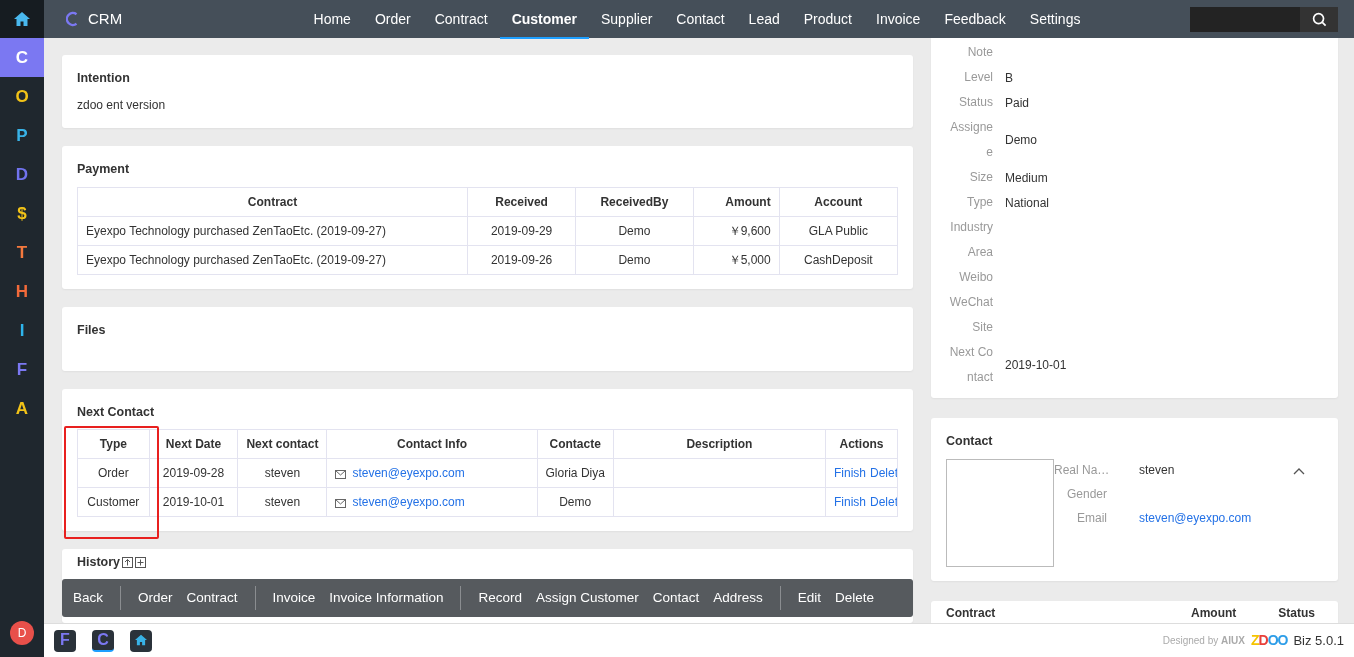 The height and width of the screenshot is (657, 1354). Describe the element at coordinates (1269, 640) in the screenshot. I see `brand-logo: ZDOO` at that location.